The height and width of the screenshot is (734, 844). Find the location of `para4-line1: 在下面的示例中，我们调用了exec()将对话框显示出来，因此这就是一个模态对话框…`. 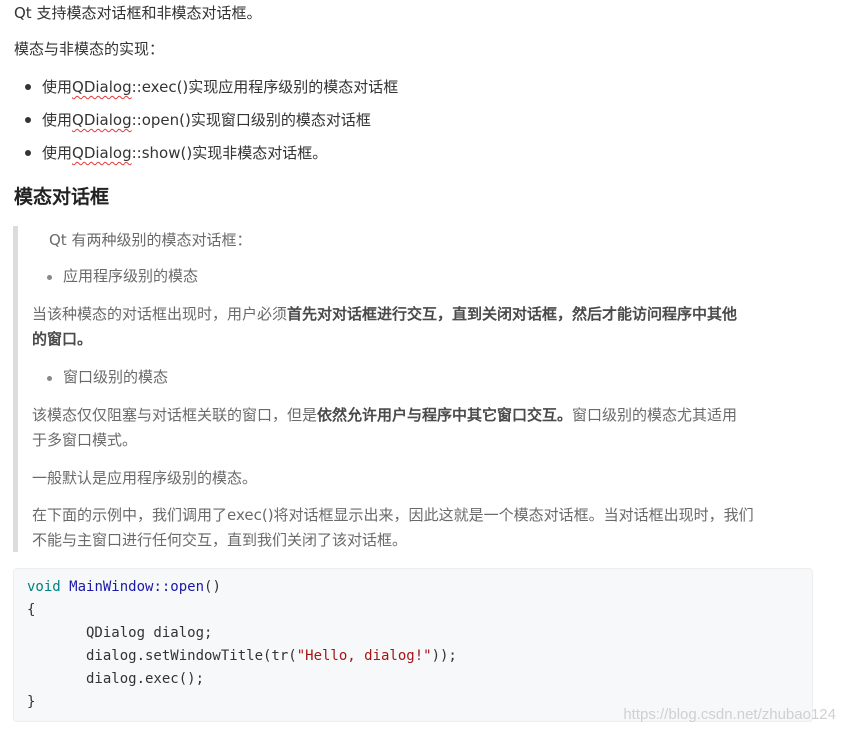

para4-line1: 在下面的示例中，我们调用了exec()将对话框显示出来，因此这就是一个模态对话框… is located at coordinates (393, 515).